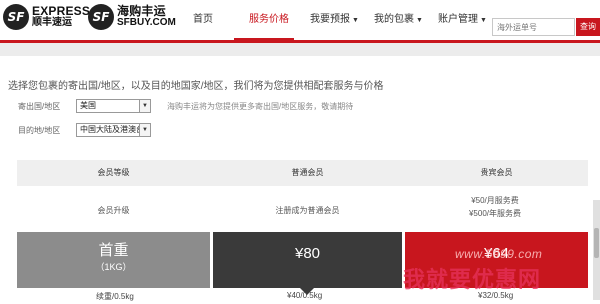 Image resolution: width=600 pixels, height=304 pixels. Describe the element at coordinates (269, 20) in the screenshot. I see `nav-service-price: 服务价格` at that location.